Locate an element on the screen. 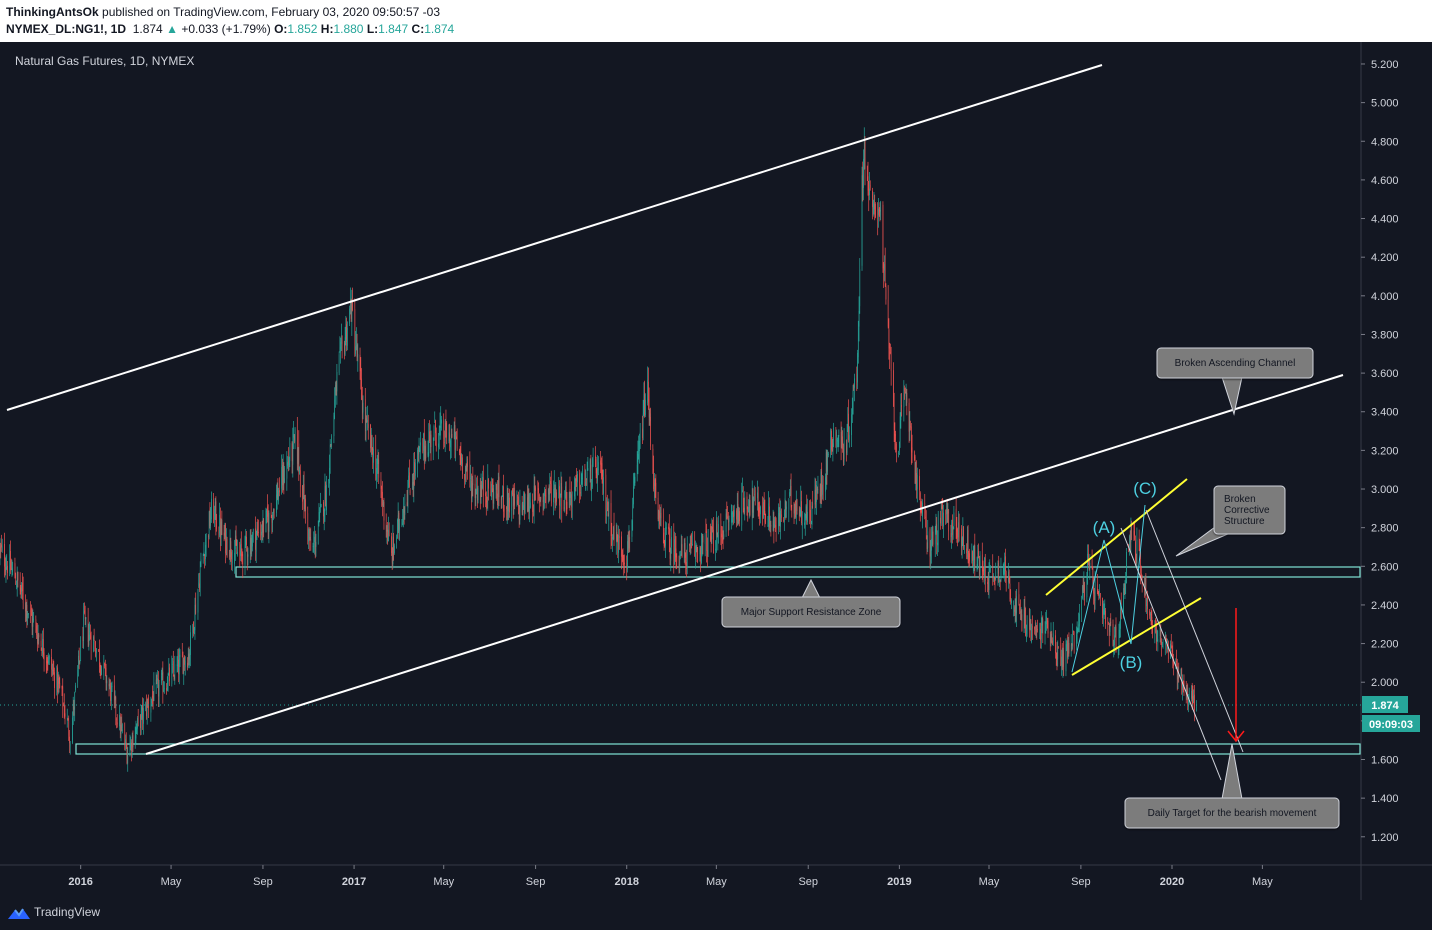 Image resolution: width=1432 pixels, height=930 pixels. wave-b-label: (B) is located at coordinates (1131, 662).